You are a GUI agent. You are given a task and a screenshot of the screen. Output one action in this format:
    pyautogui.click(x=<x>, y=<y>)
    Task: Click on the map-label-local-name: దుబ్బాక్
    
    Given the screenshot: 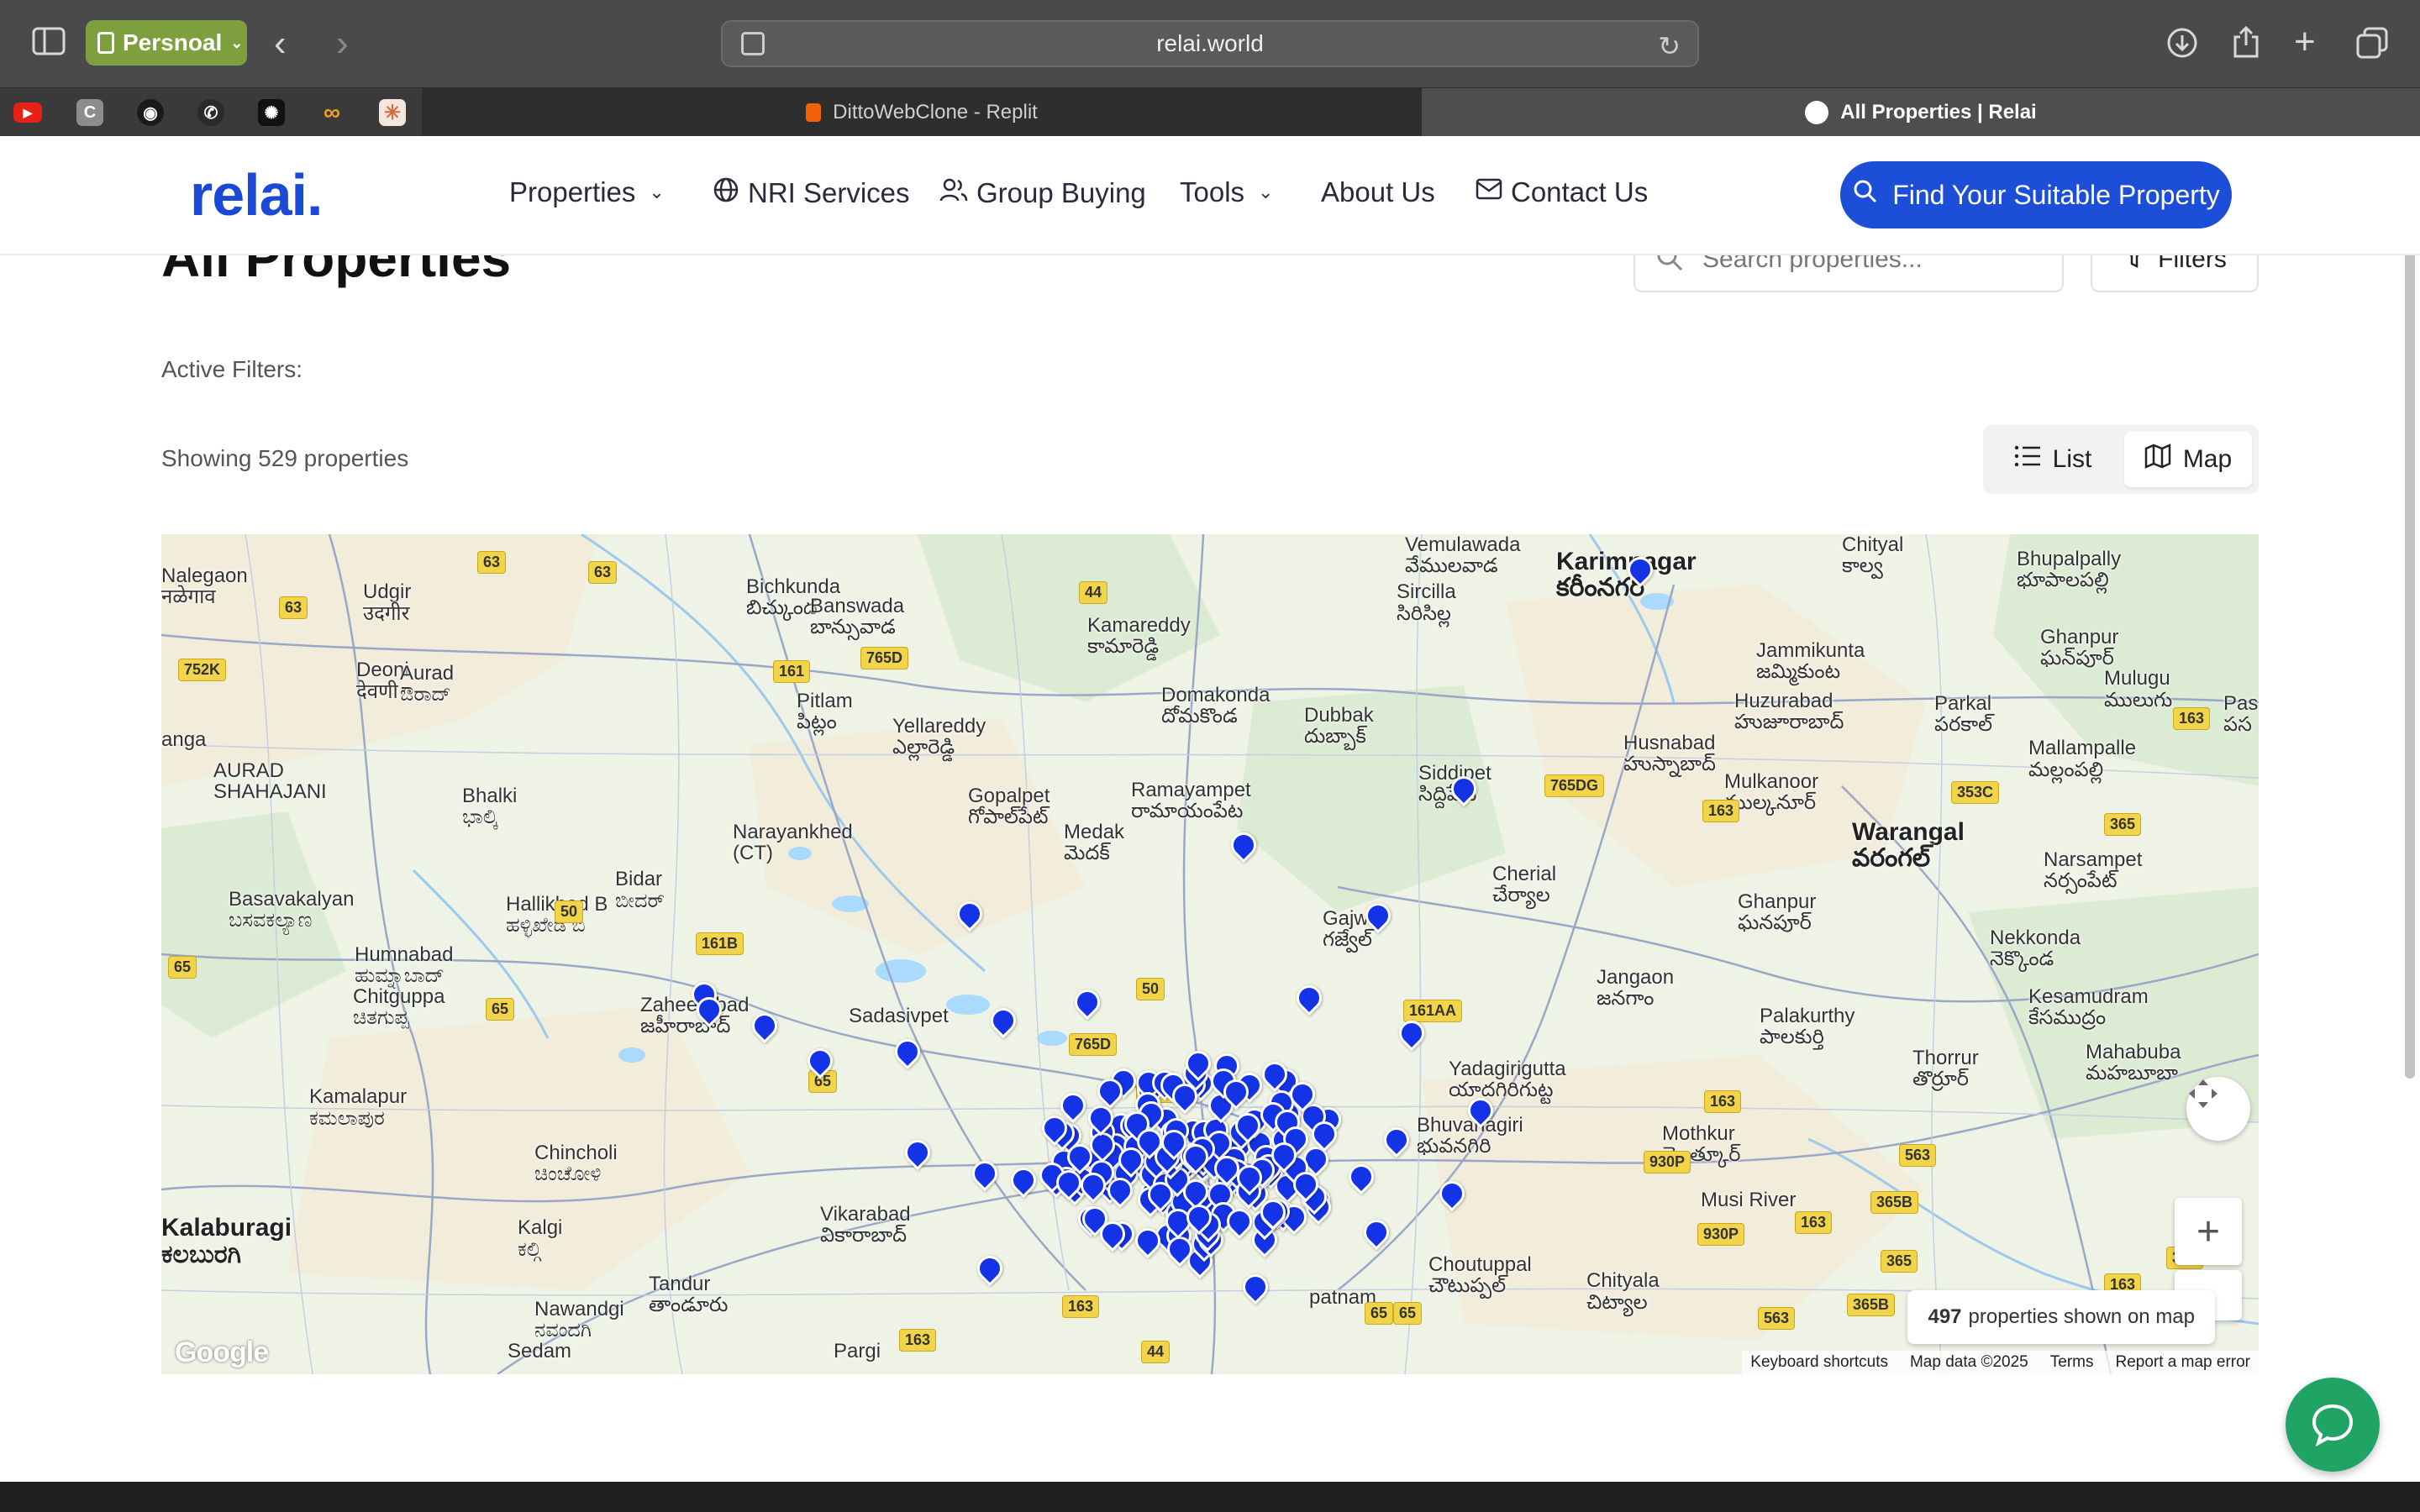 What is the action you would take?
    pyautogui.click(x=1335, y=736)
    